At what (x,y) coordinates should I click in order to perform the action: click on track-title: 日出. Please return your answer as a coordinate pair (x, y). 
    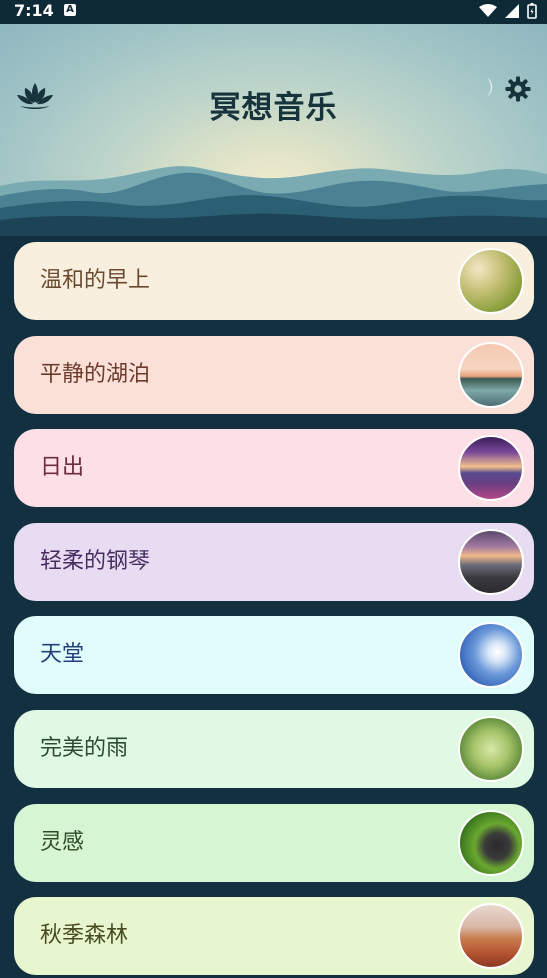
    Looking at the image, I should click on (62, 468).